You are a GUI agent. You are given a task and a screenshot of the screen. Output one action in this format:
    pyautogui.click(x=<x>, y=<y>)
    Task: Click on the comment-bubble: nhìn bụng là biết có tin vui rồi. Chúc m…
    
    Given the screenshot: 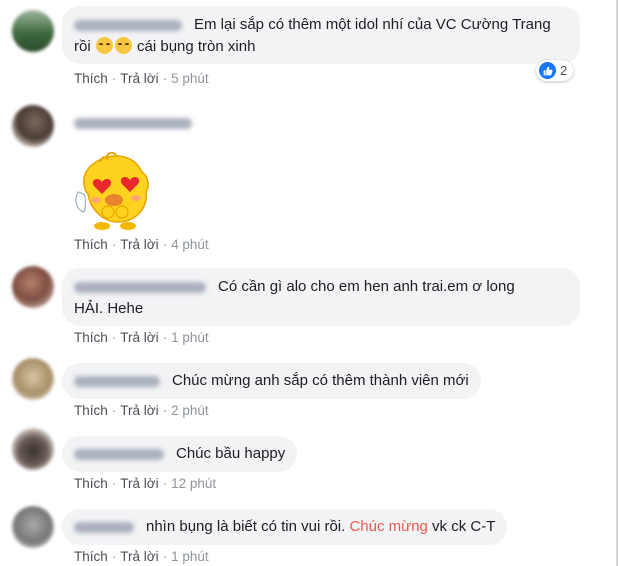 What is the action you would take?
    pyautogui.click(x=285, y=527)
    